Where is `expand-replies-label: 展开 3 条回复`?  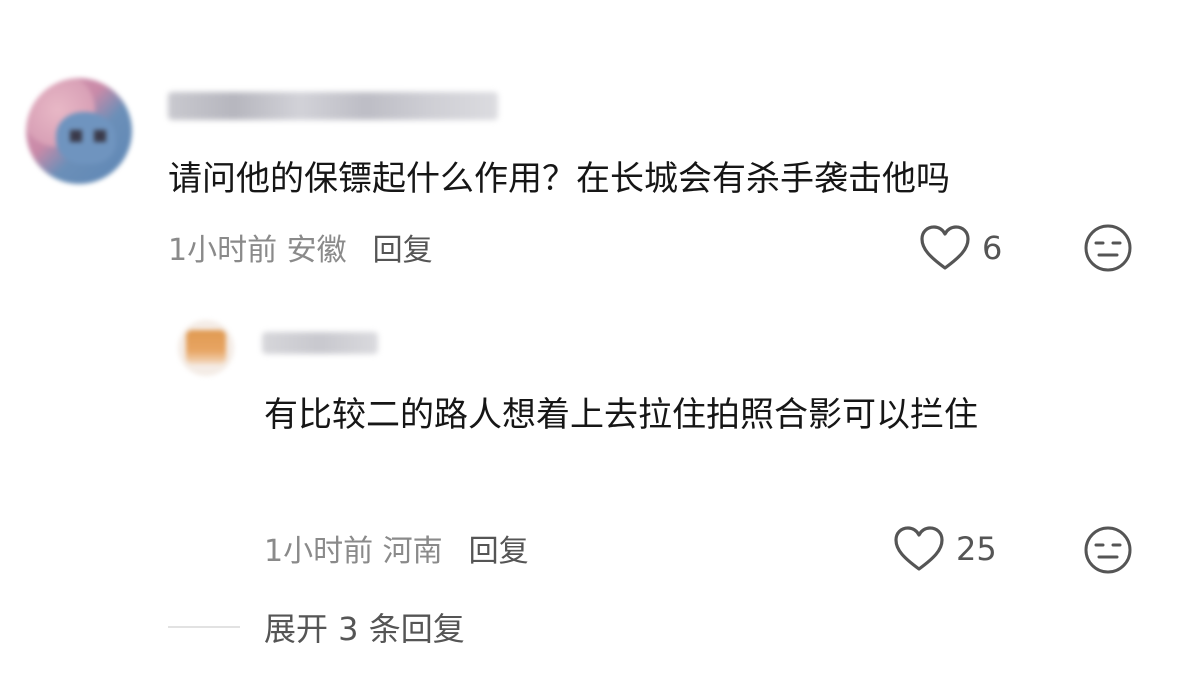
expand-replies-label: 展开 3 条回复 is located at coordinates (364, 627).